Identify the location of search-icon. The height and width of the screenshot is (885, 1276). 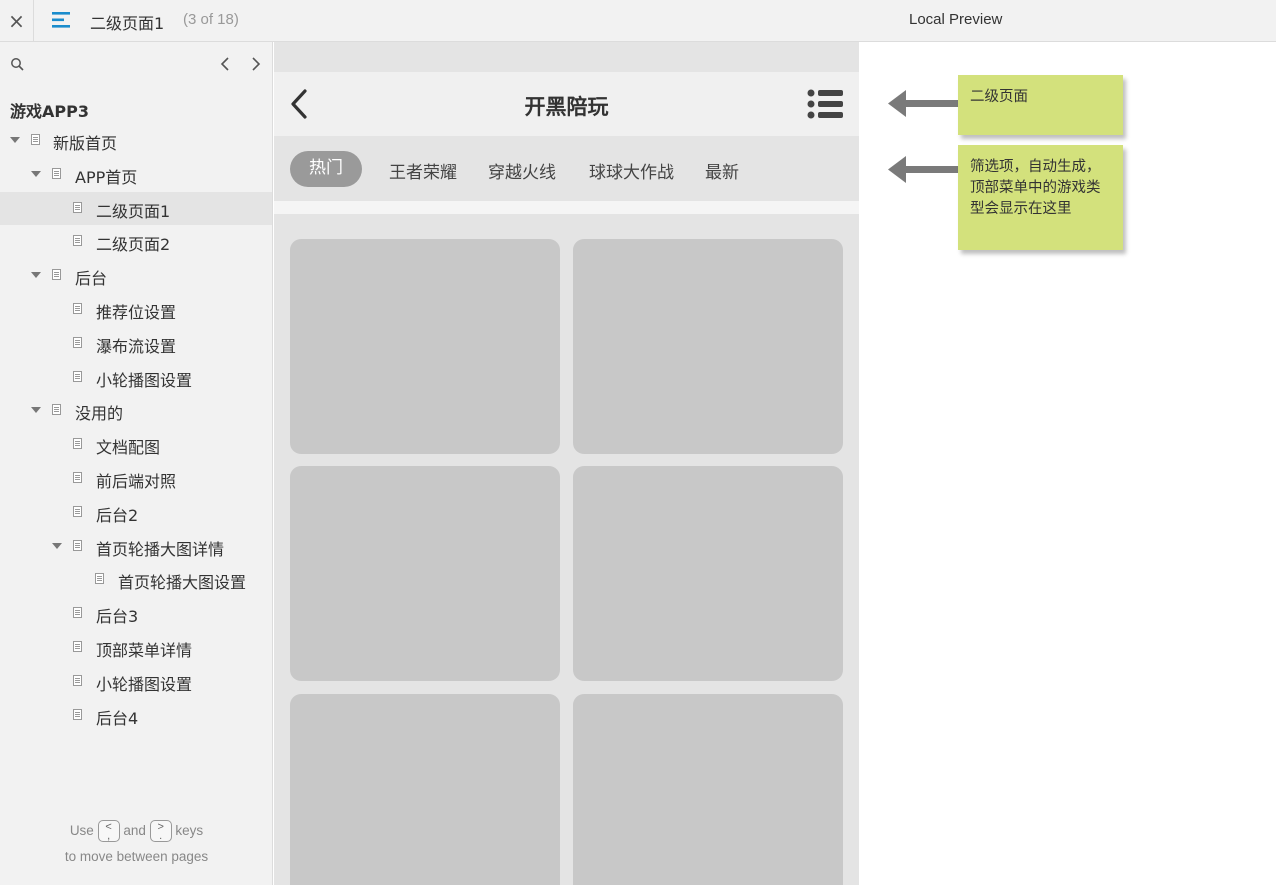
(17, 64).